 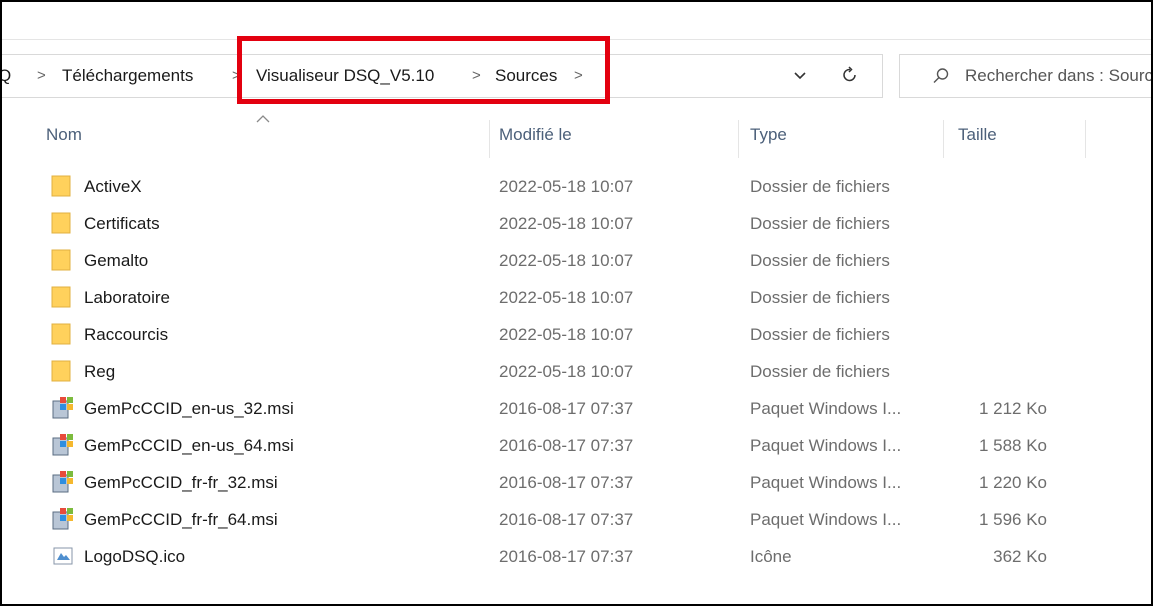 I want to click on file-name: Certificats, so click(x=122, y=223).